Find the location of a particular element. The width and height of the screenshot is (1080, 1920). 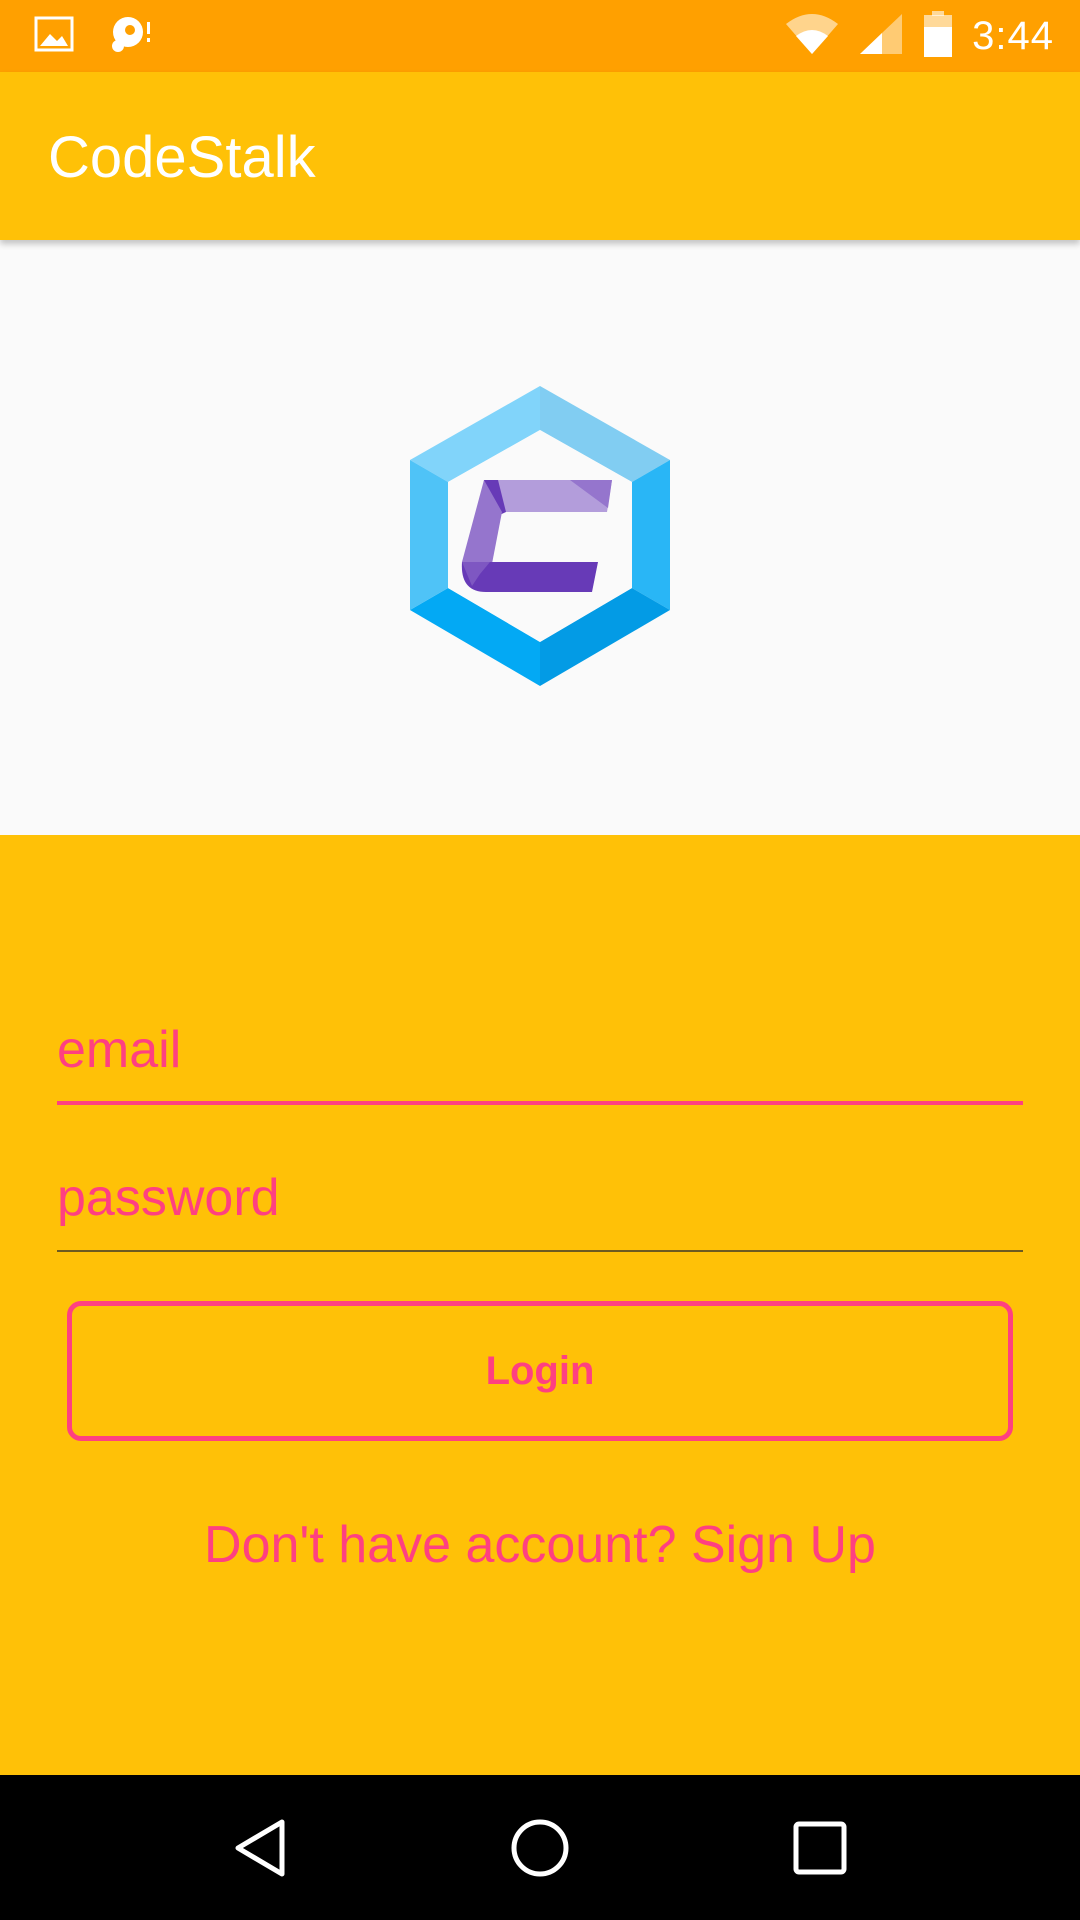

navigation-bar is located at coordinates (540, 1847).